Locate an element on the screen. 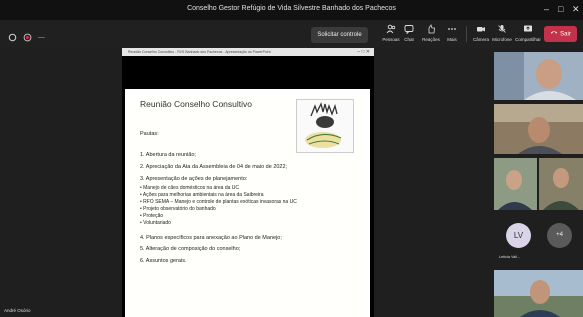 This screenshot has height=317, width=583. microphone-icon is located at coordinates (502, 30).